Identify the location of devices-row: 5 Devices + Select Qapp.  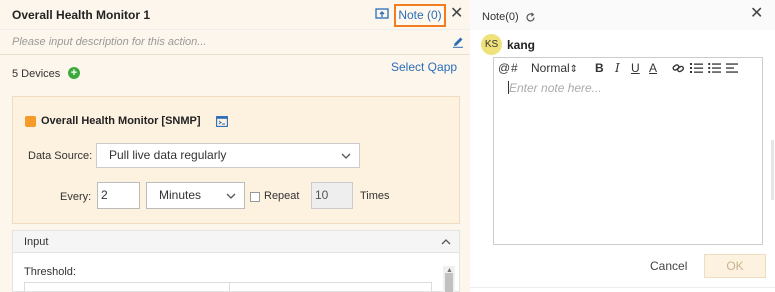
(235, 72).